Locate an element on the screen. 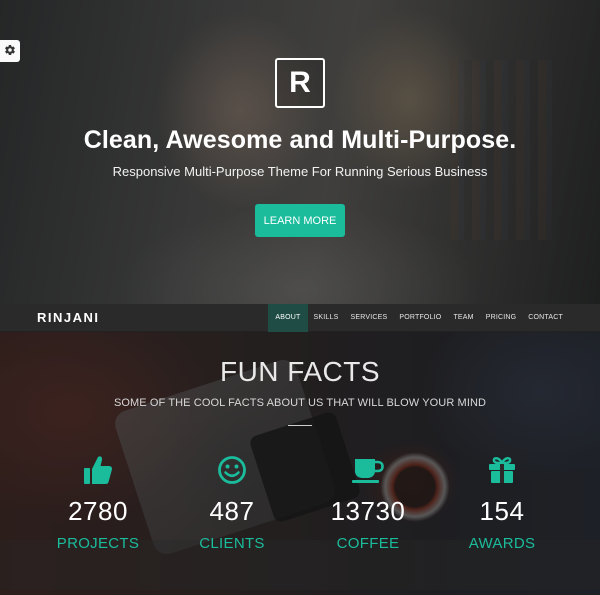  logo-mark: R is located at coordinates (300, 83).